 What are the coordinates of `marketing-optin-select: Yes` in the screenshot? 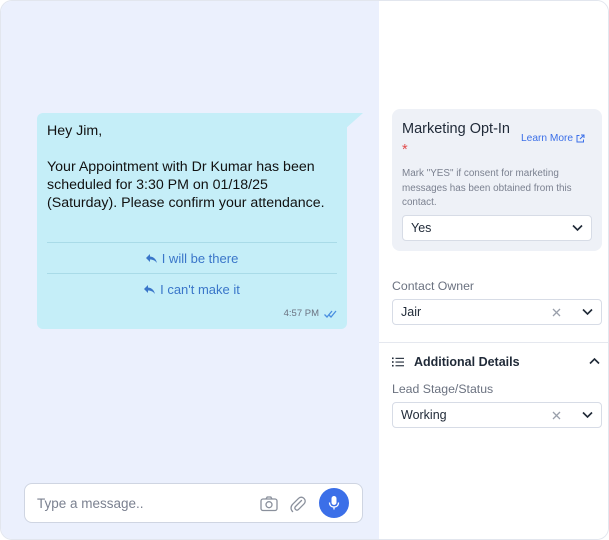 It's located at (497, 228).